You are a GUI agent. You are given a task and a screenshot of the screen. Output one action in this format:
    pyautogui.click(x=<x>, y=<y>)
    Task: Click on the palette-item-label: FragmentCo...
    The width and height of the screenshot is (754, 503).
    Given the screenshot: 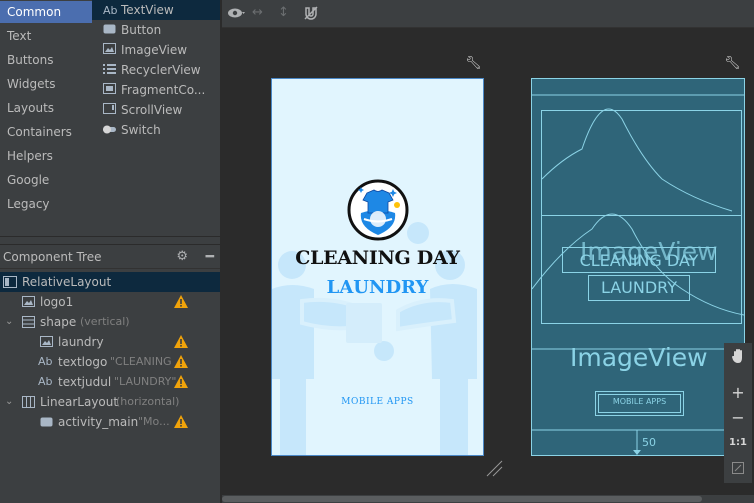 What is the action you would take?
    pyautogui.click(x=163, y=90)
    